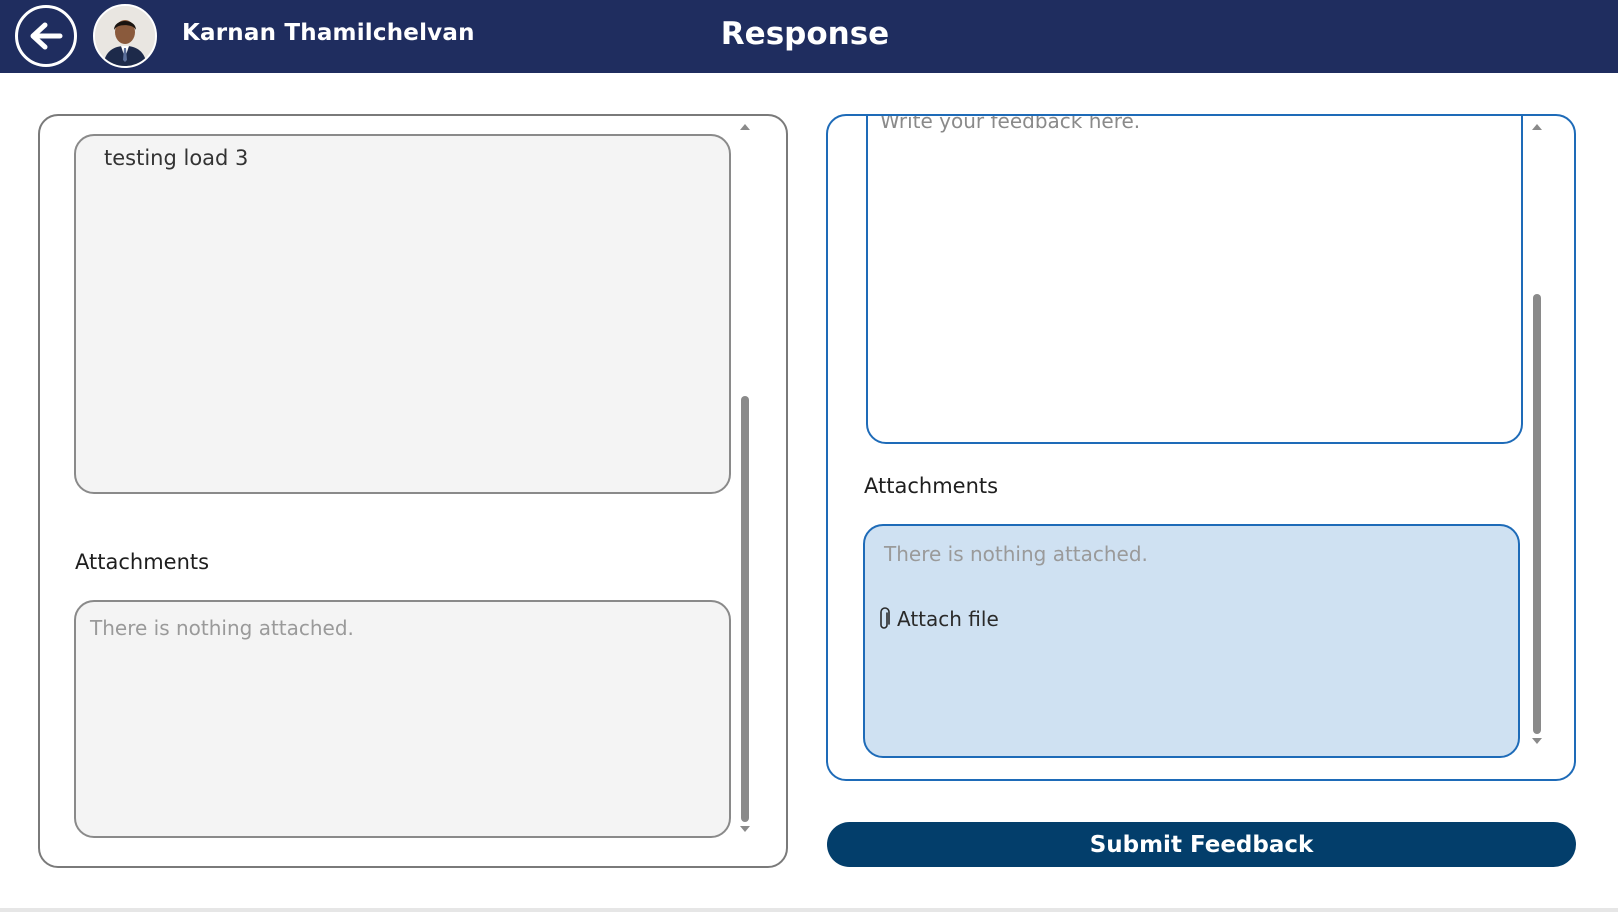 This screenshot has height=912, width=1618. Describe the element at coordinates (222, 628) in the screenshot. I see `response-attachments-empty-text: There is nothing attached.` at that location.